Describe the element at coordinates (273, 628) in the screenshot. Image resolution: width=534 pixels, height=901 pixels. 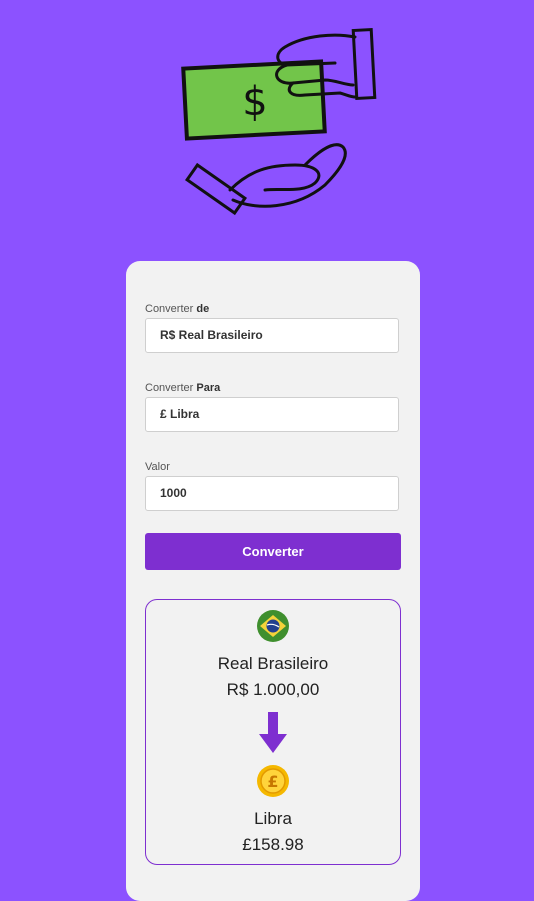
I see `brazil-flag-icon` at that location.